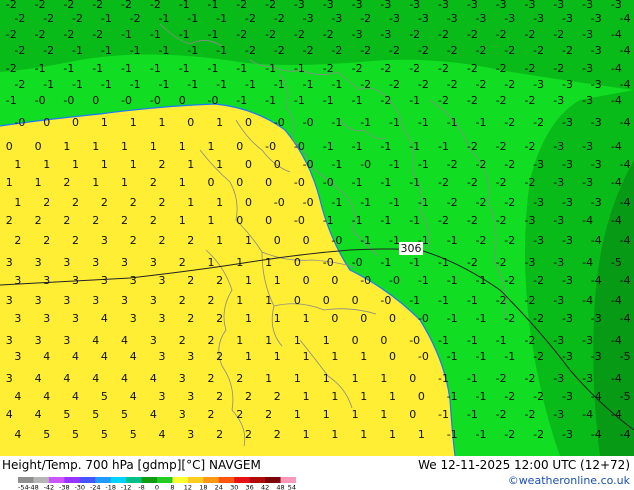  What do you see at coordinates (157, 487) in the screenshot?
I see `color-scale-tick-label: 0` at bounding box center [157, 487].